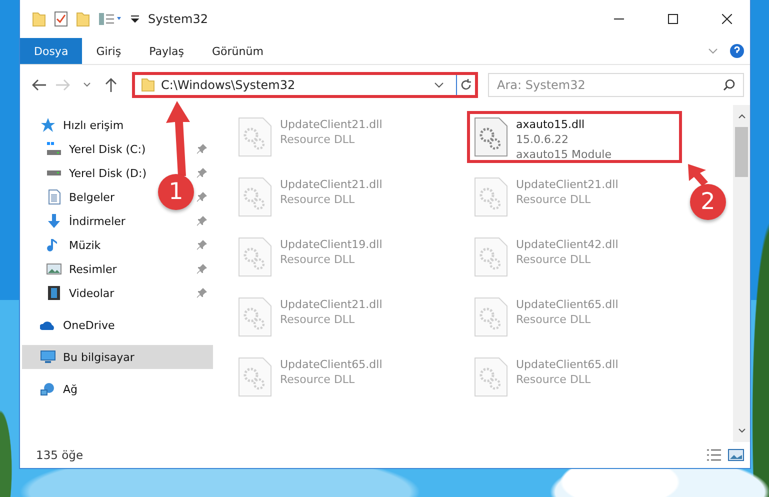 This screenshot has height=497, width=769. I want to click on help-icon, so click(737, 51).